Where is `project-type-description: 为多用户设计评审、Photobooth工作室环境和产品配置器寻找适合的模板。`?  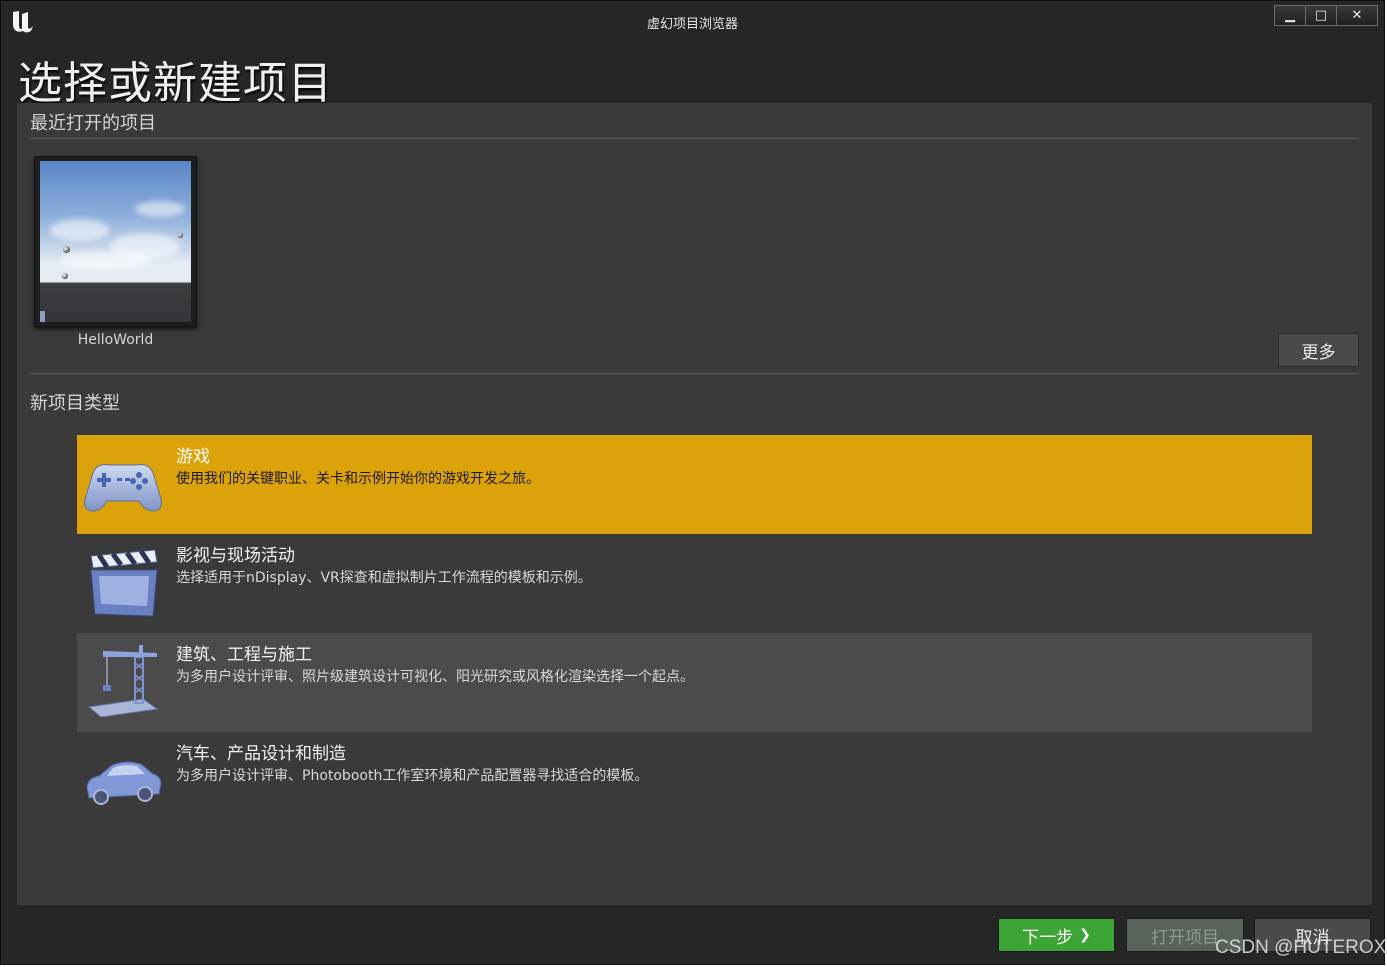
project-type-description: 为多用户设计评审、Photobooth工作室环境和产品配置器寻找适合的模板。 is located at coordinates (412, 776).